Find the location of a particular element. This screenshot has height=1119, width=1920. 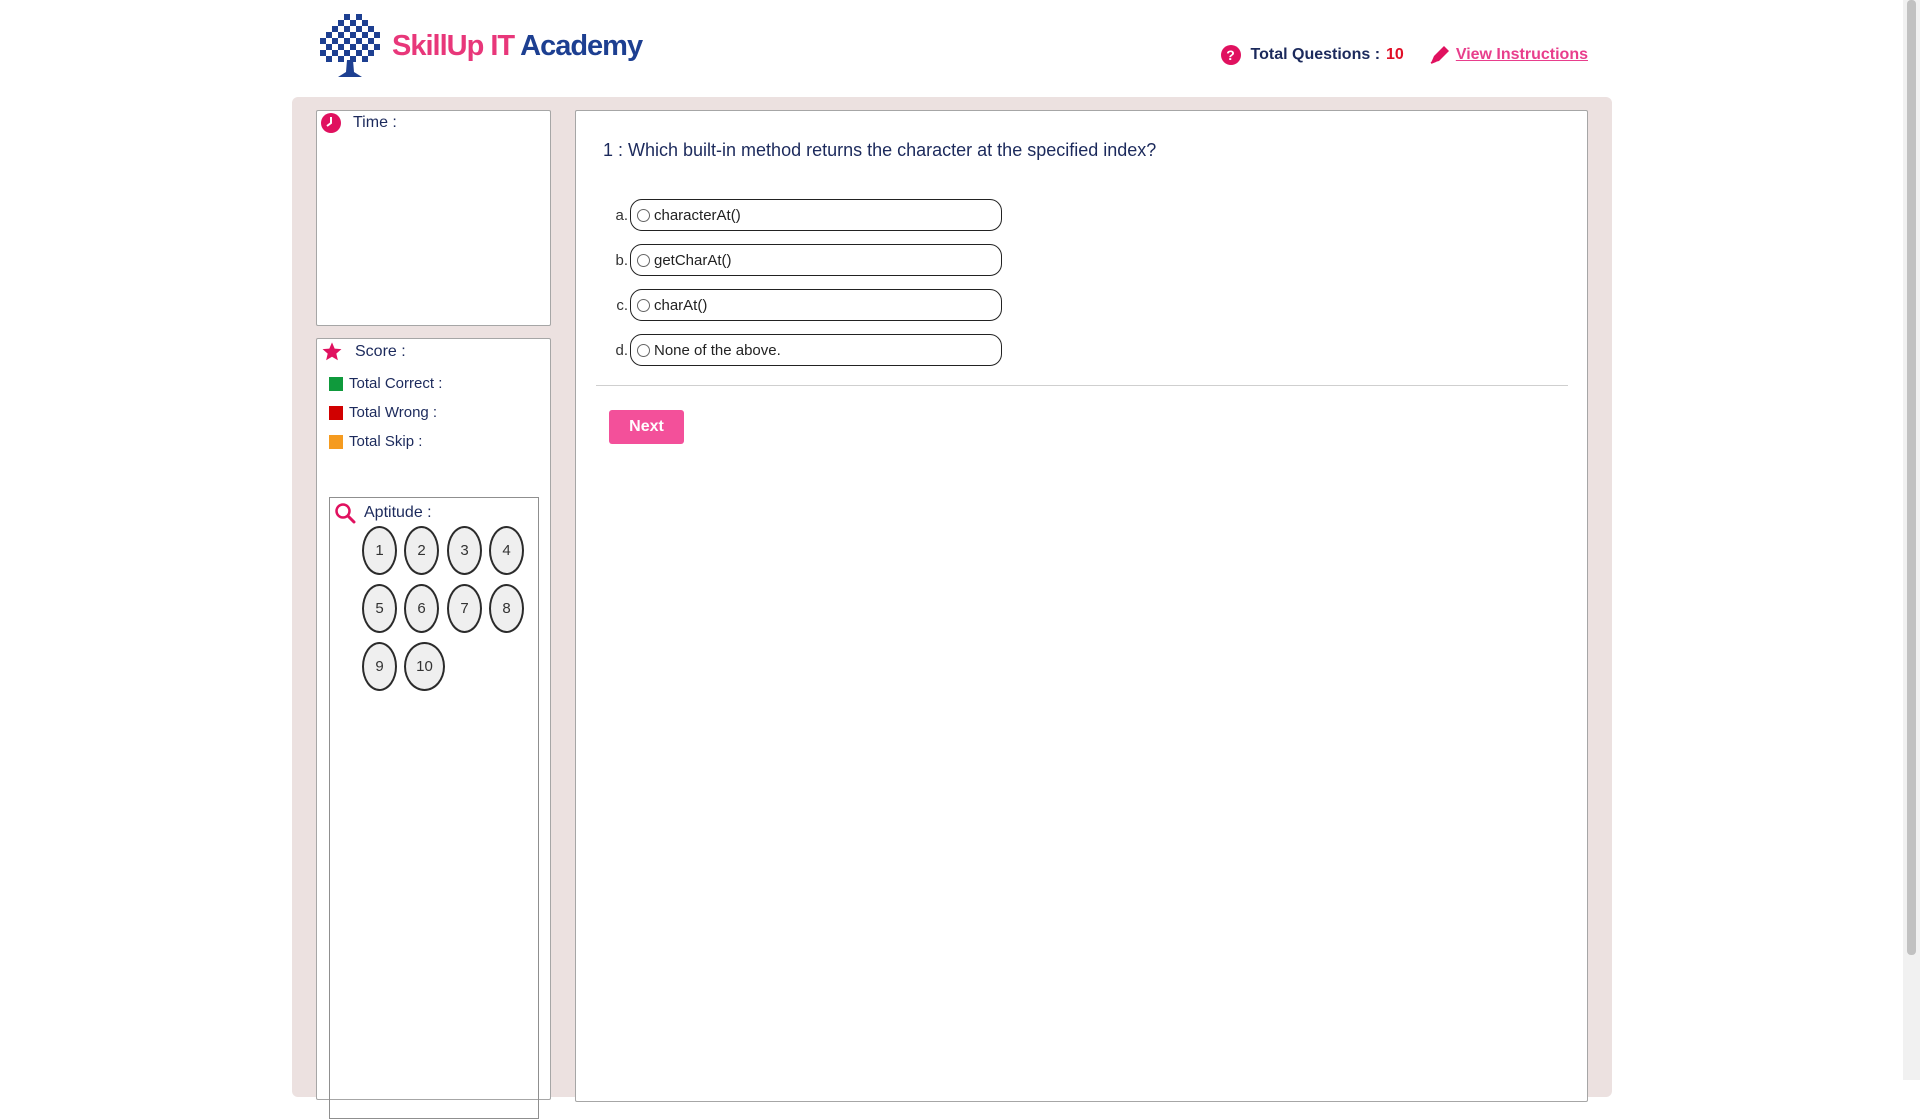

correct-swatch is located at coordinates (336, 383).